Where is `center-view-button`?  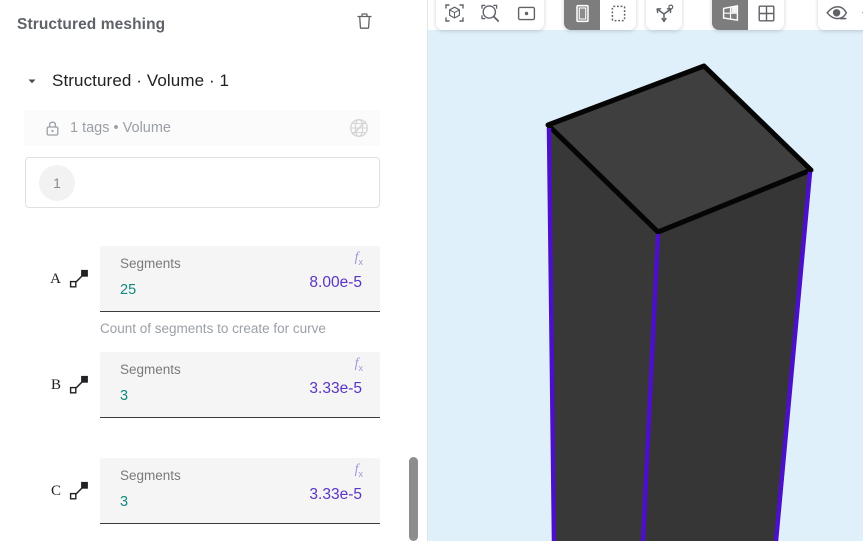 center-view-button is located at coordinates (526, 15).